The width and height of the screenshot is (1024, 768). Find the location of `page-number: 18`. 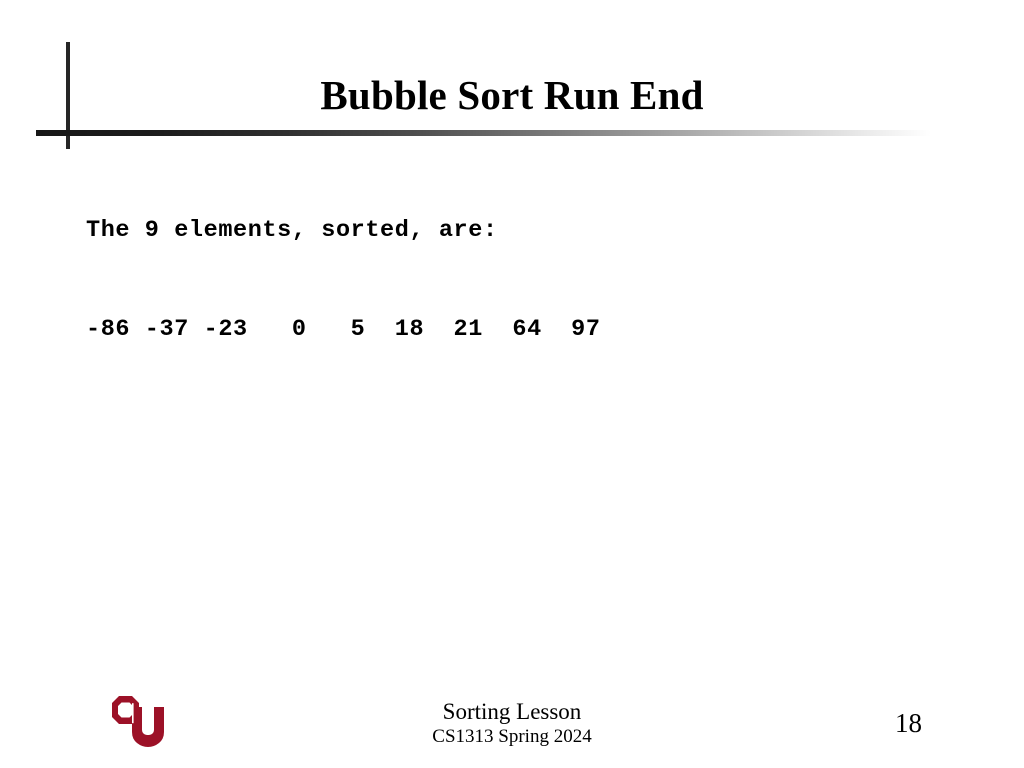

page-number: 18 is located at coordinates (908, 723).